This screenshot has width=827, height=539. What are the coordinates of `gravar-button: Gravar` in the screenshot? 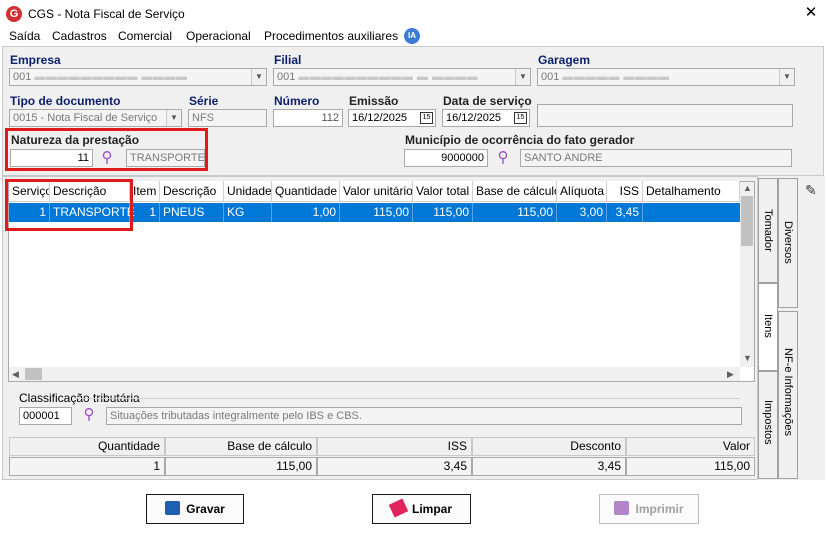 It's located at (195, 509).